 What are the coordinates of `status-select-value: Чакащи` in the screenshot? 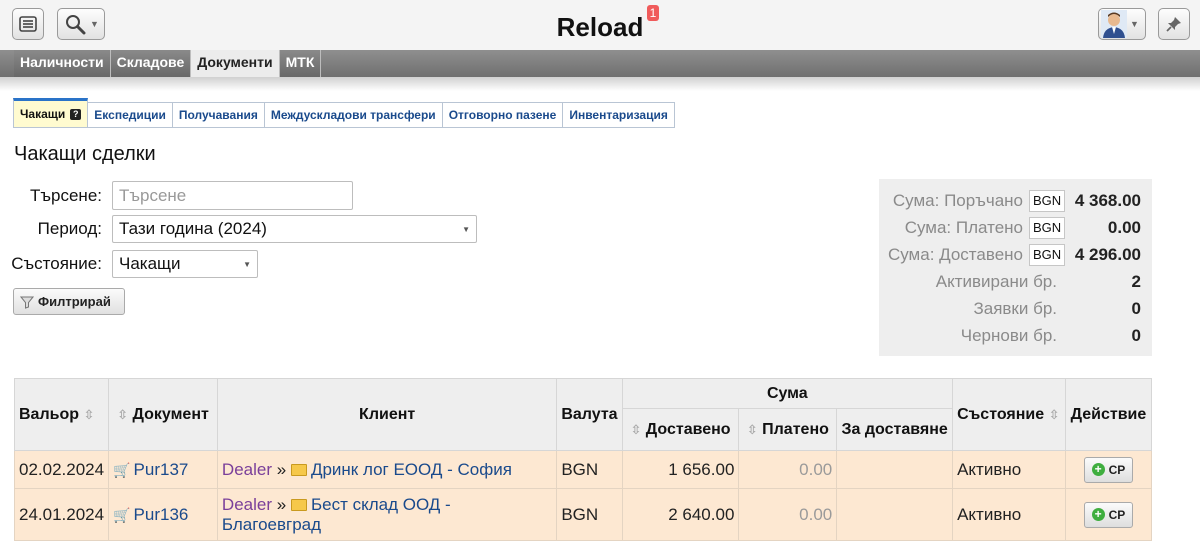 It's located at (150, 263).